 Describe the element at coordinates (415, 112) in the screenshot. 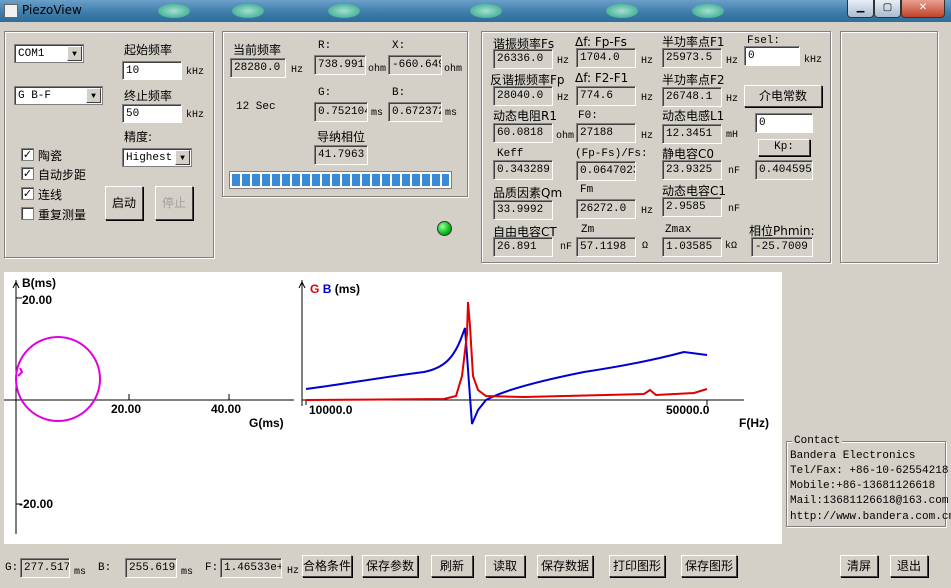

I see `b-value: 0.672372` at that location.